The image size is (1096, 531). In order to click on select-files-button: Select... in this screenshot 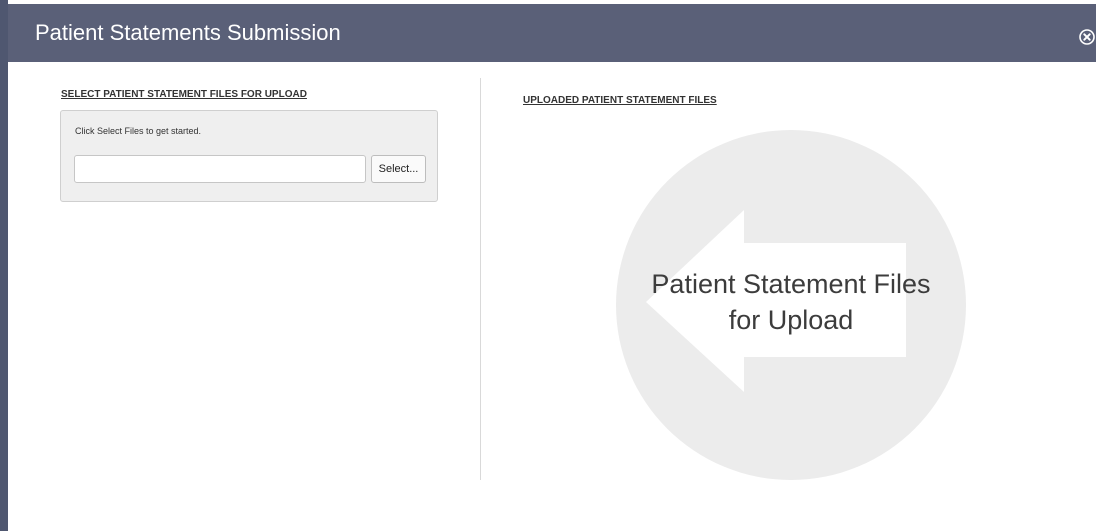, I will do `click(398, 169)`.